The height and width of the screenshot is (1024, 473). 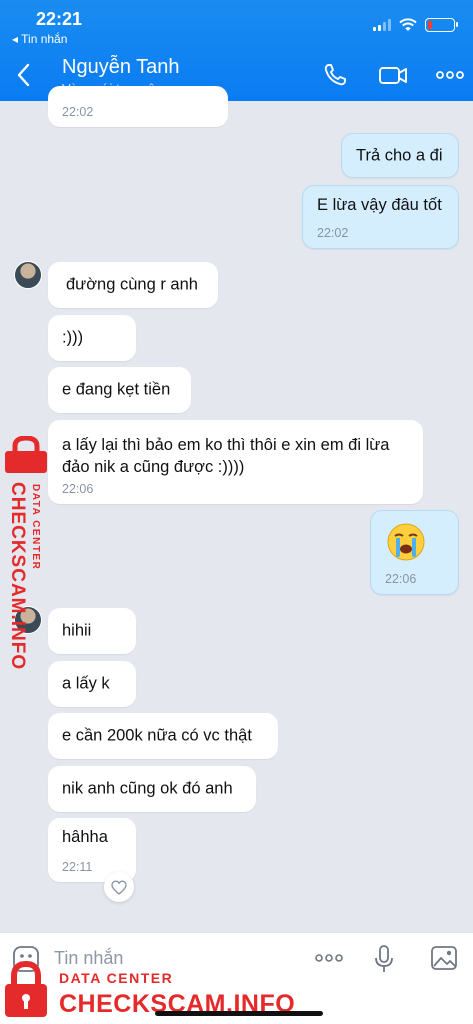 I want to click on message-bubble: E lừa vậy đâu tốt 22:02, so click(x=380, y=217).